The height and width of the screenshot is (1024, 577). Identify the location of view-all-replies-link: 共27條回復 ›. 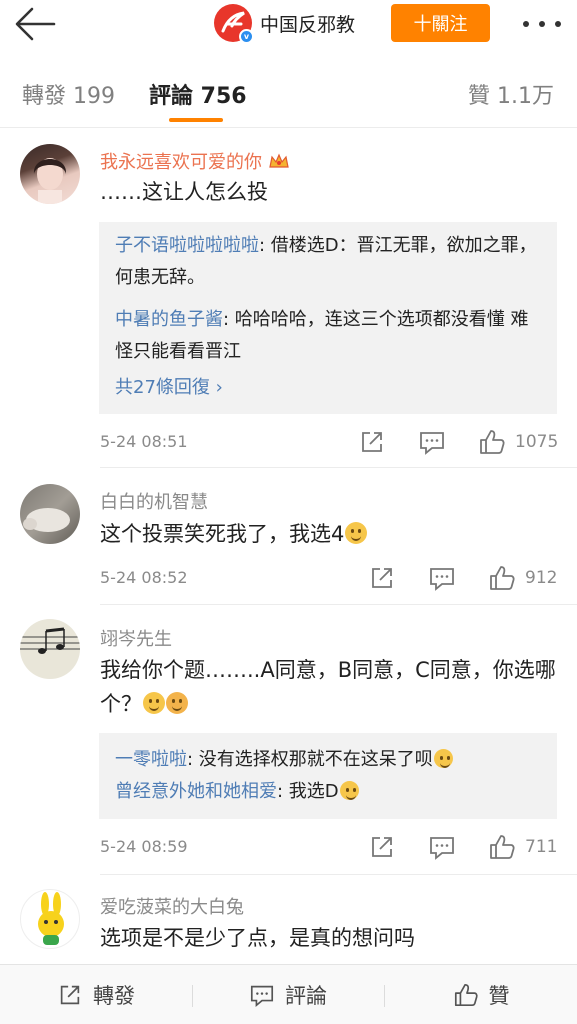
(328, 388).